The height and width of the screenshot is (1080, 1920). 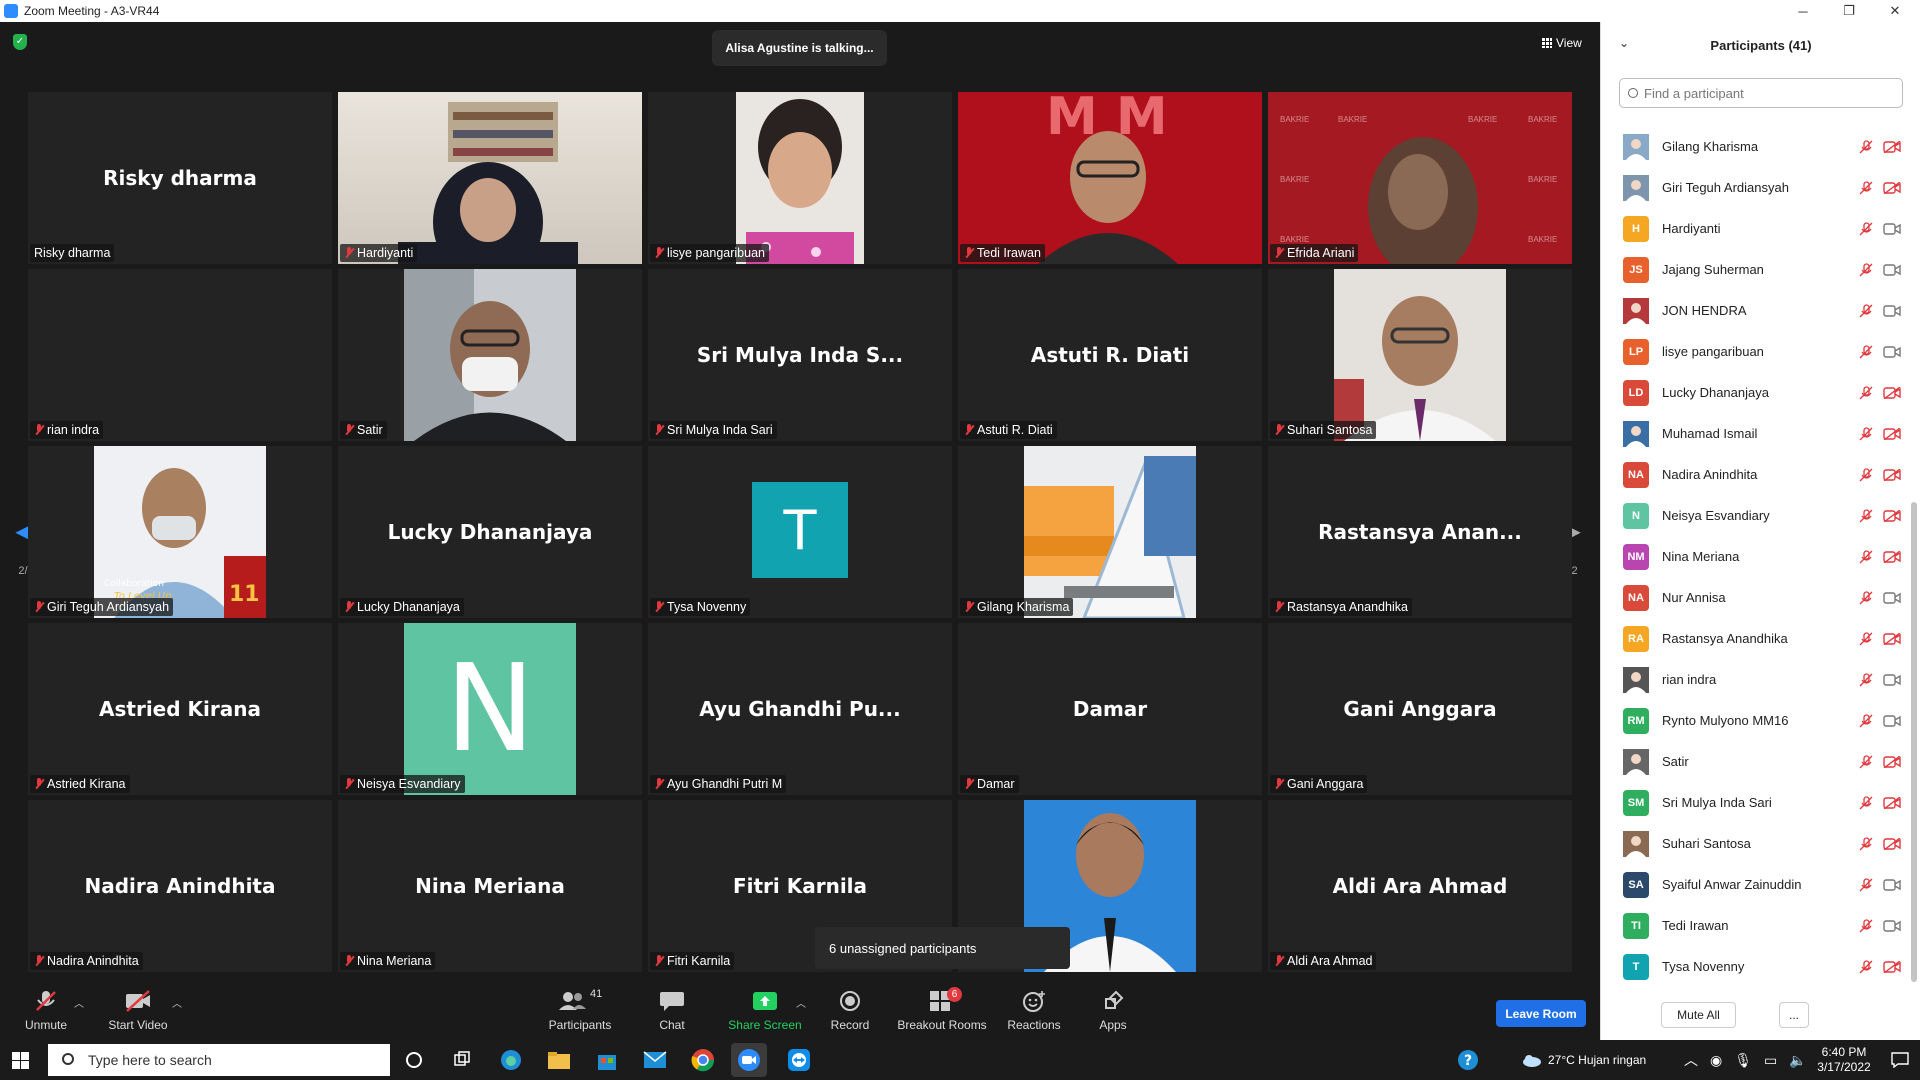 I want to click on store-icon, so click(x=607, y=1060).